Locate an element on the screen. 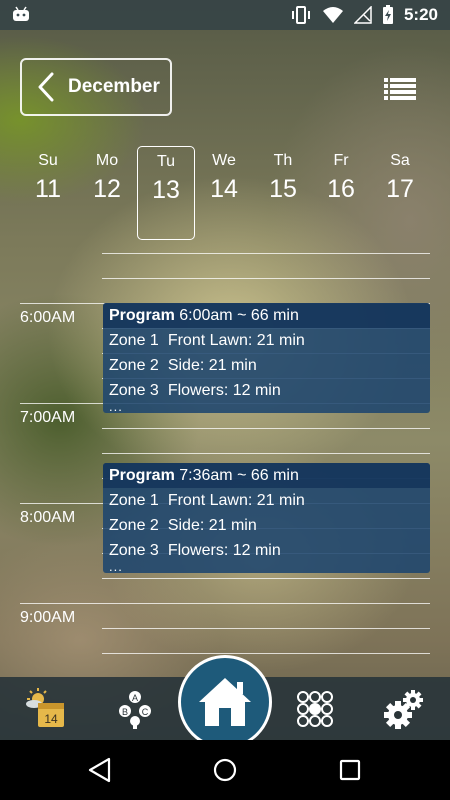 The height and width of the screenshot is (800, 450). nav-settings-button is located at coordinates (404, 708).